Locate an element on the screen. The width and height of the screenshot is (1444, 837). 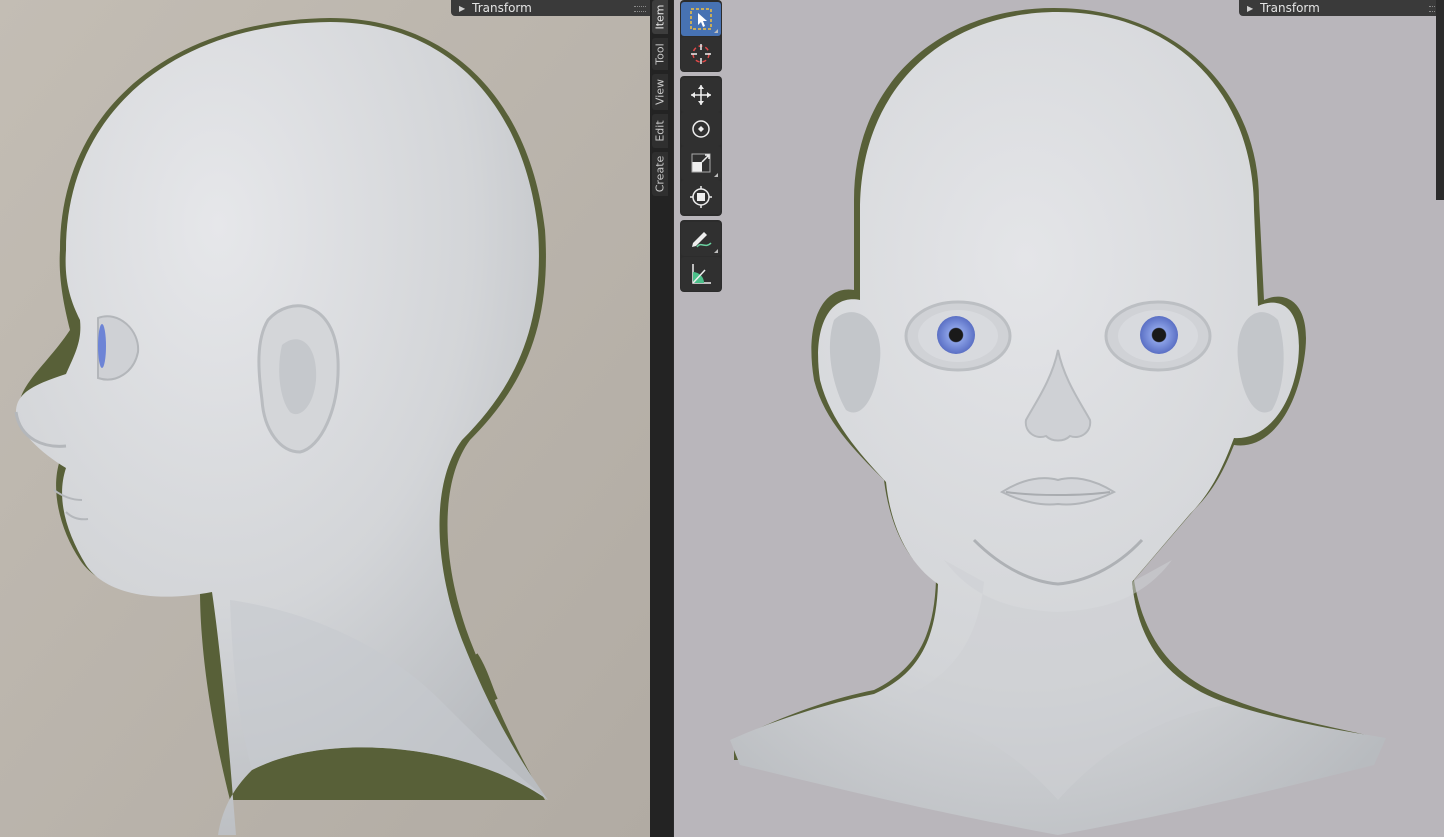
annotate-icon is located at coordinates (702, 240).